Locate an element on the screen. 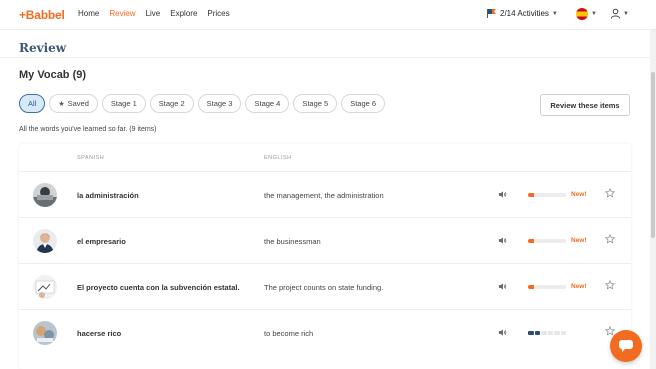 The image size is (656, 369). spanish-term: la administración is located at coordinates (108, 195).